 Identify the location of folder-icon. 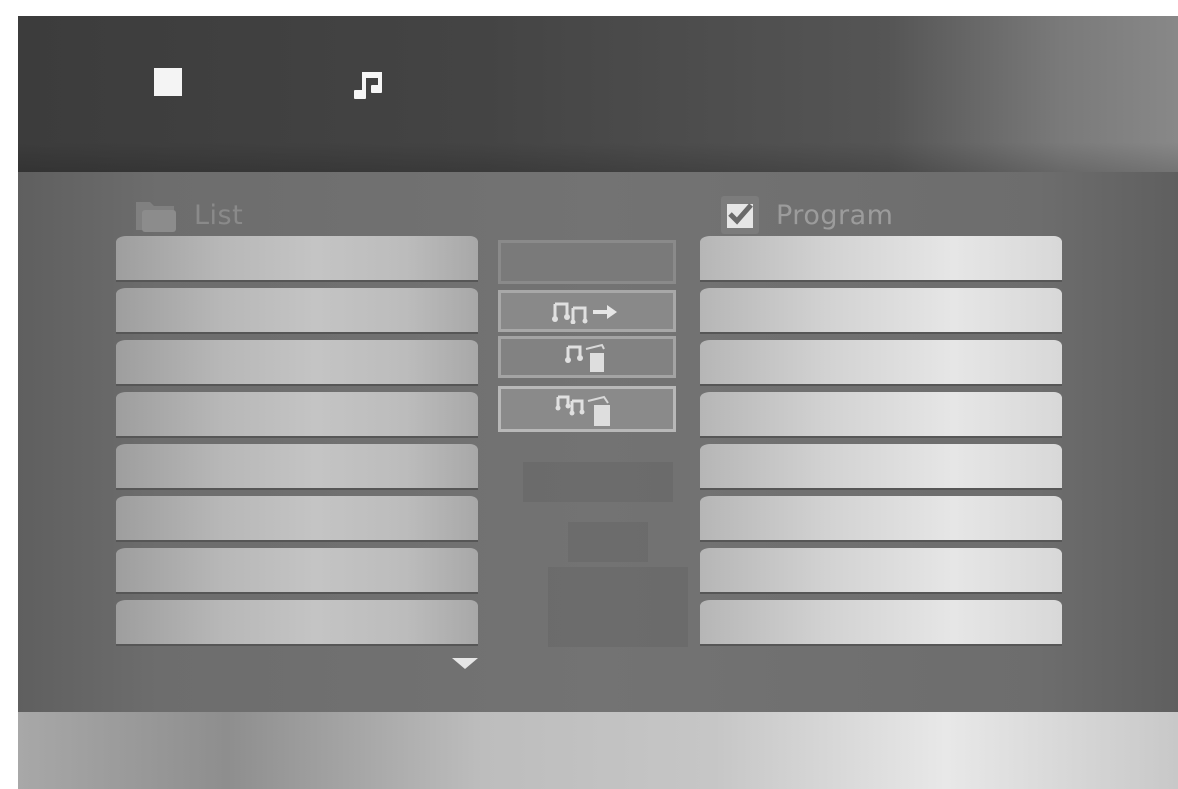
(156, 217).